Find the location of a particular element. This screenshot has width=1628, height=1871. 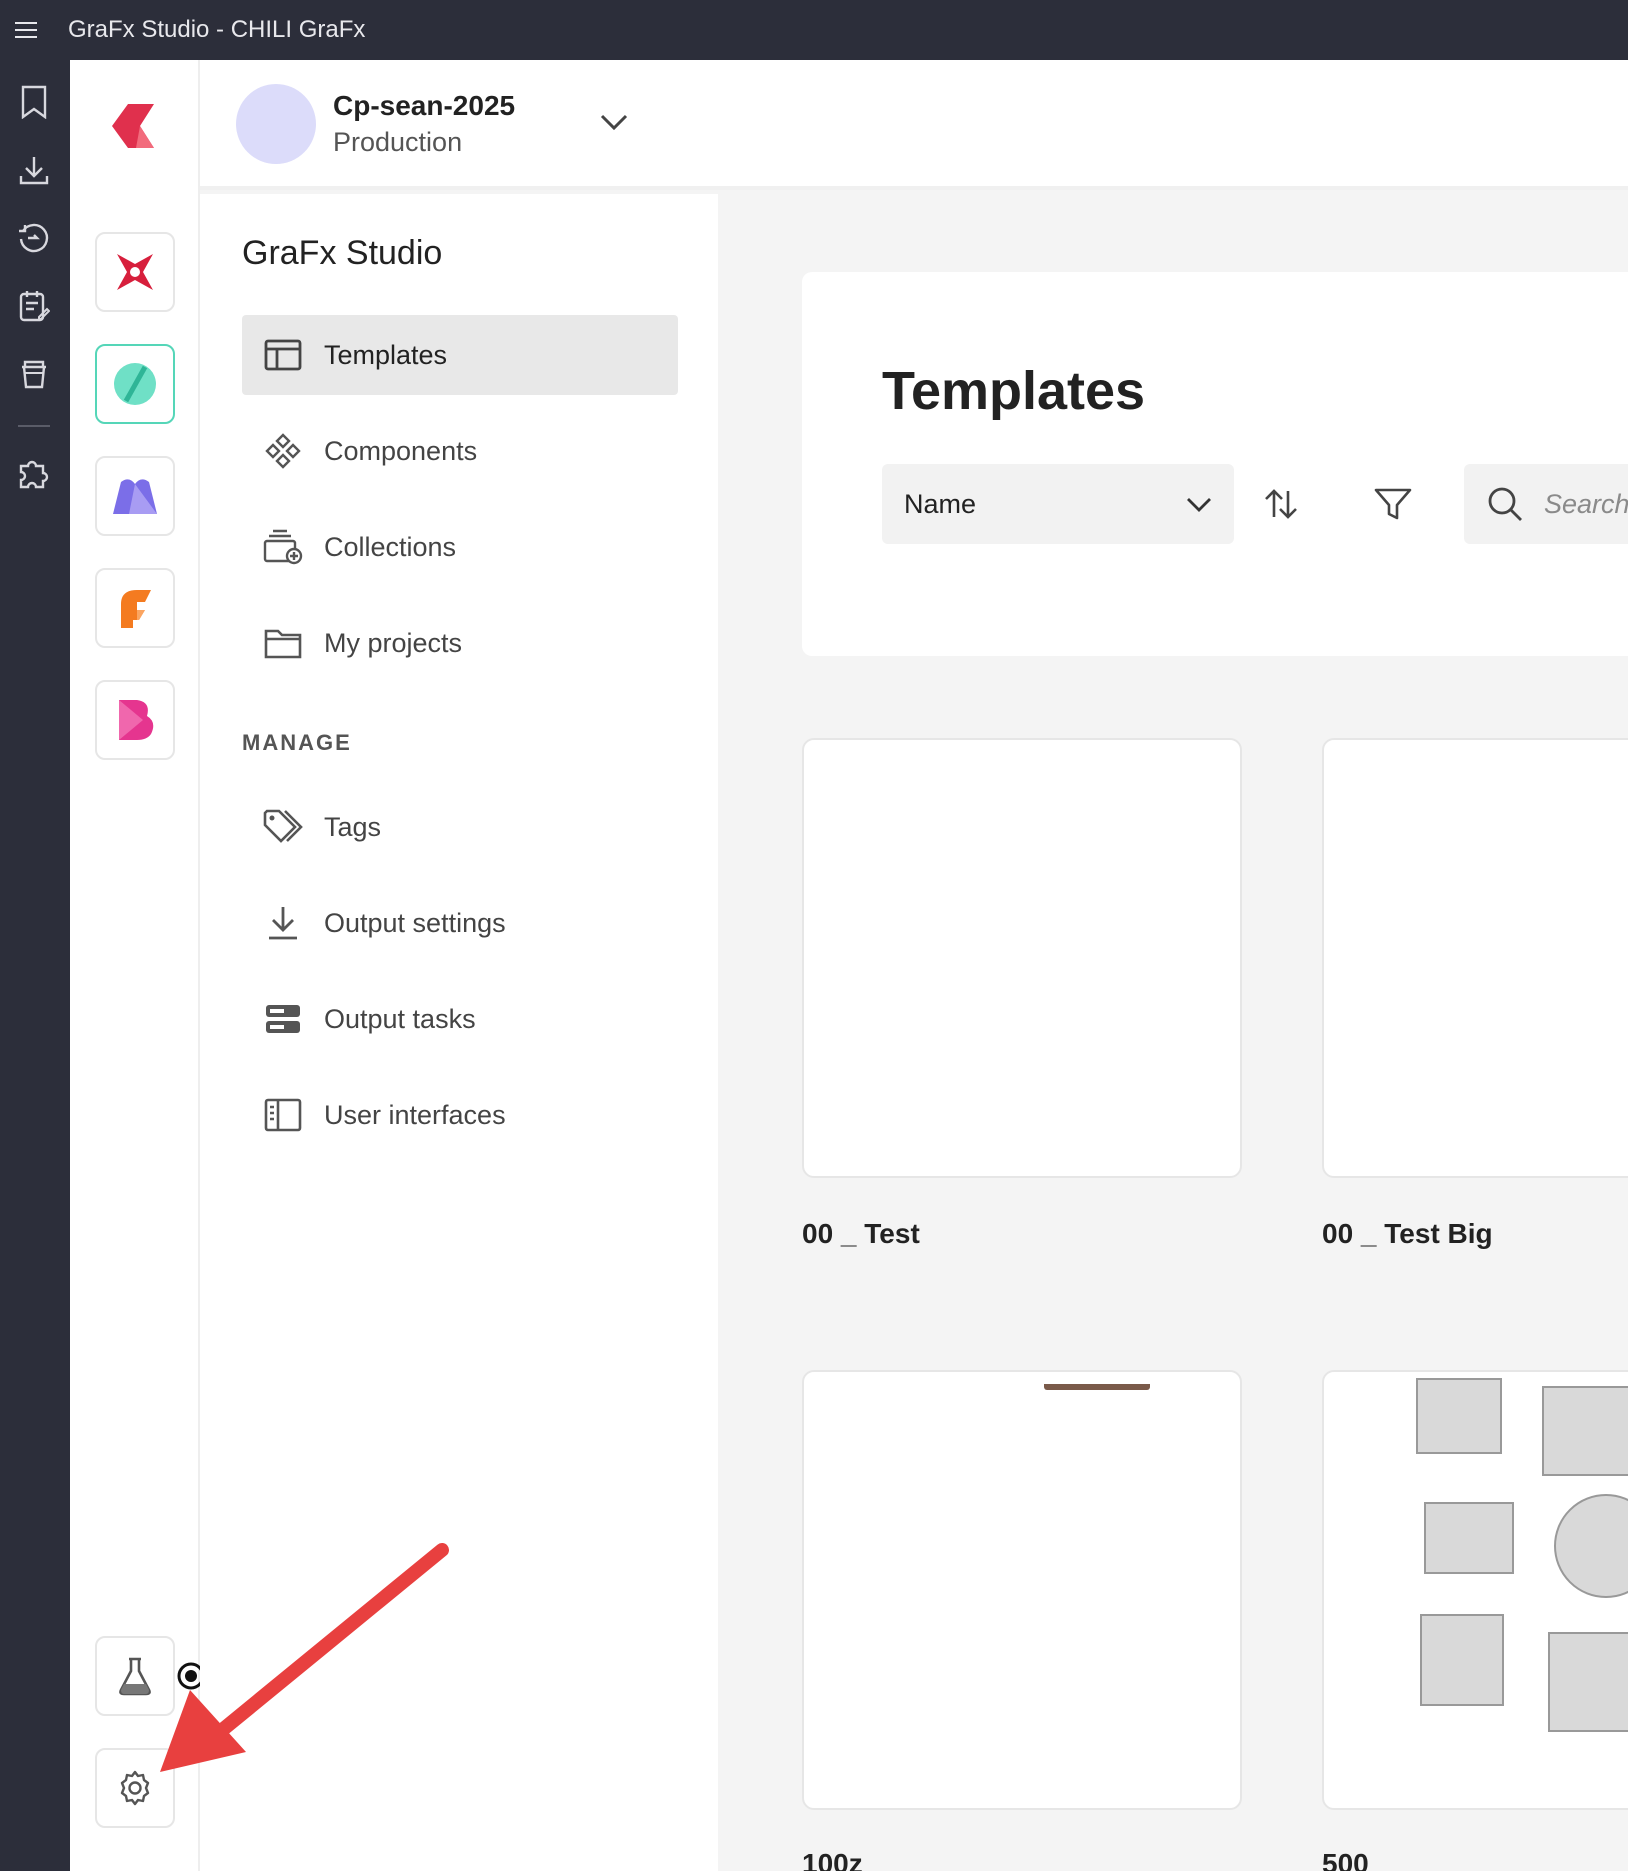

app-tile-smart is located at coordinates (135, 384).